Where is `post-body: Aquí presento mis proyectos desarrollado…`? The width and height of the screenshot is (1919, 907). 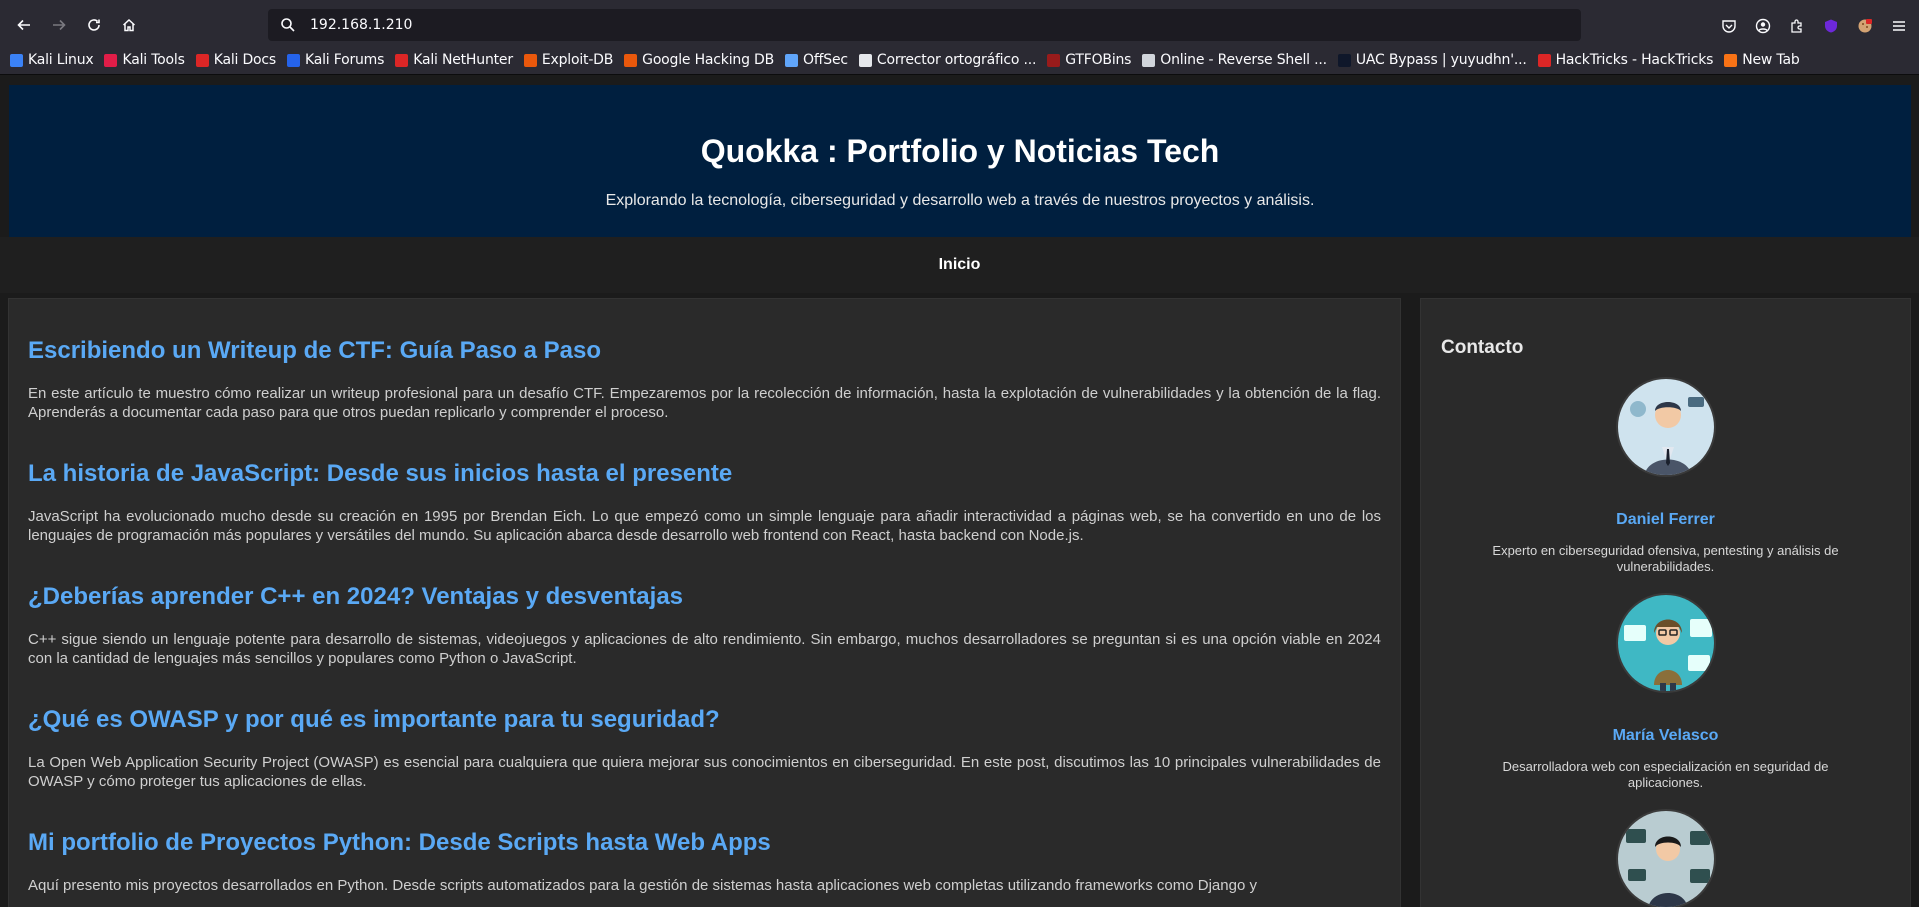
post-body: Aquí presento mis proyectos desarrollado… is located at coordinates (642, 885).